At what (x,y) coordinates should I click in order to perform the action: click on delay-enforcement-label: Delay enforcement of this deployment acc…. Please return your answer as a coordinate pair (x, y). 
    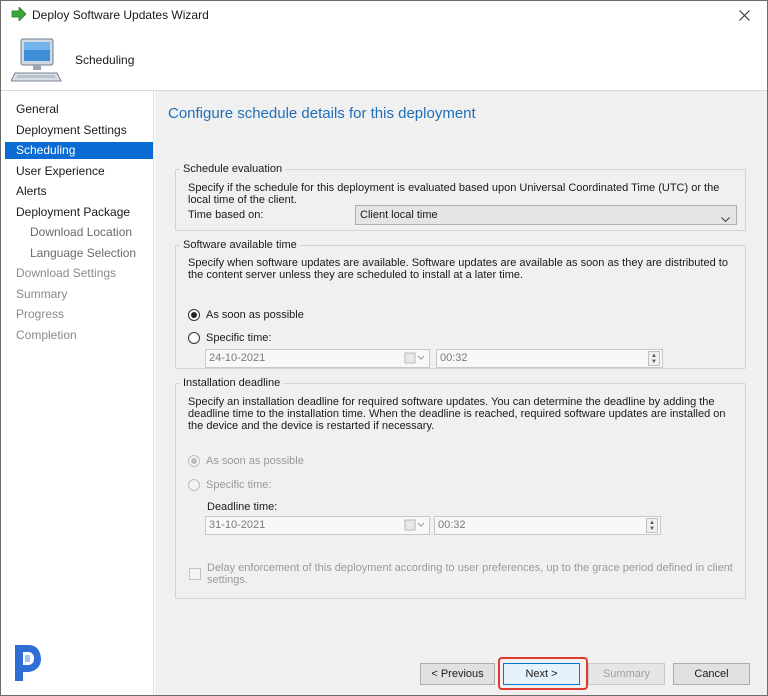
    Looking at the image, I should click on (470, 574).